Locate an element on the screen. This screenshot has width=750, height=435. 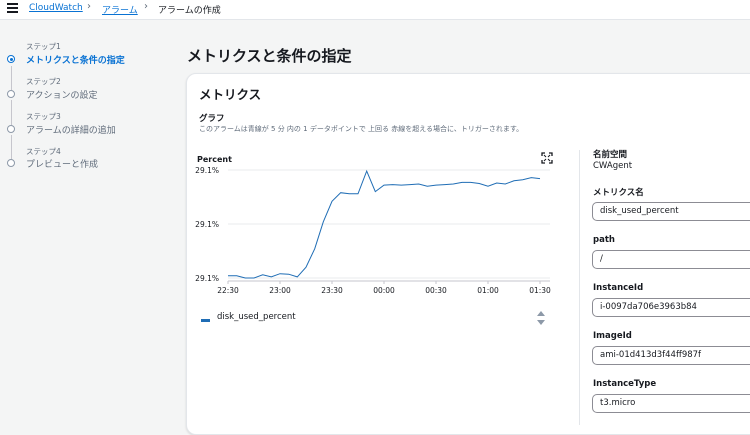
step-3-number: ステップ3 is located at coordinates (43, 116).